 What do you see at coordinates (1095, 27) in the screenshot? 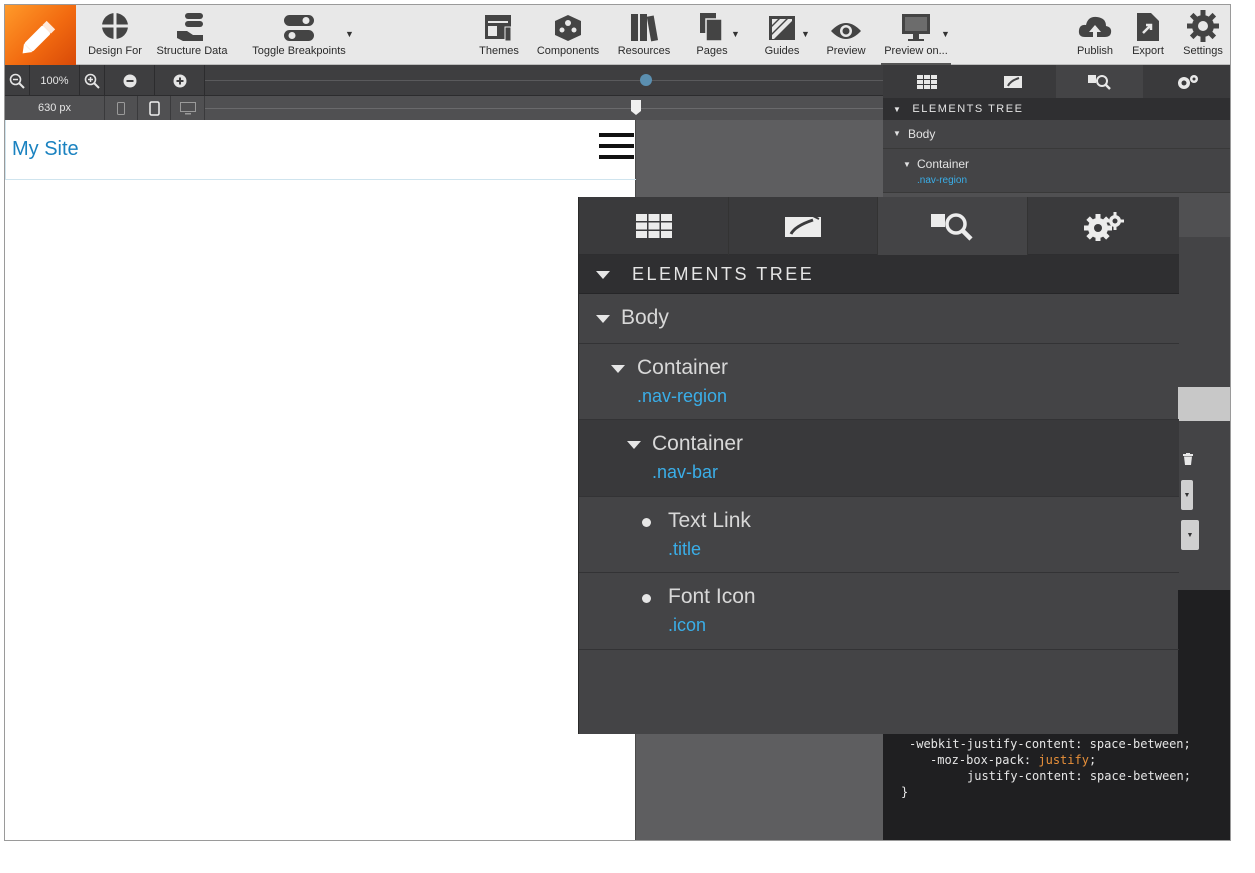
I see `cloud-upload-icon` at bounding box center [1095, 27].